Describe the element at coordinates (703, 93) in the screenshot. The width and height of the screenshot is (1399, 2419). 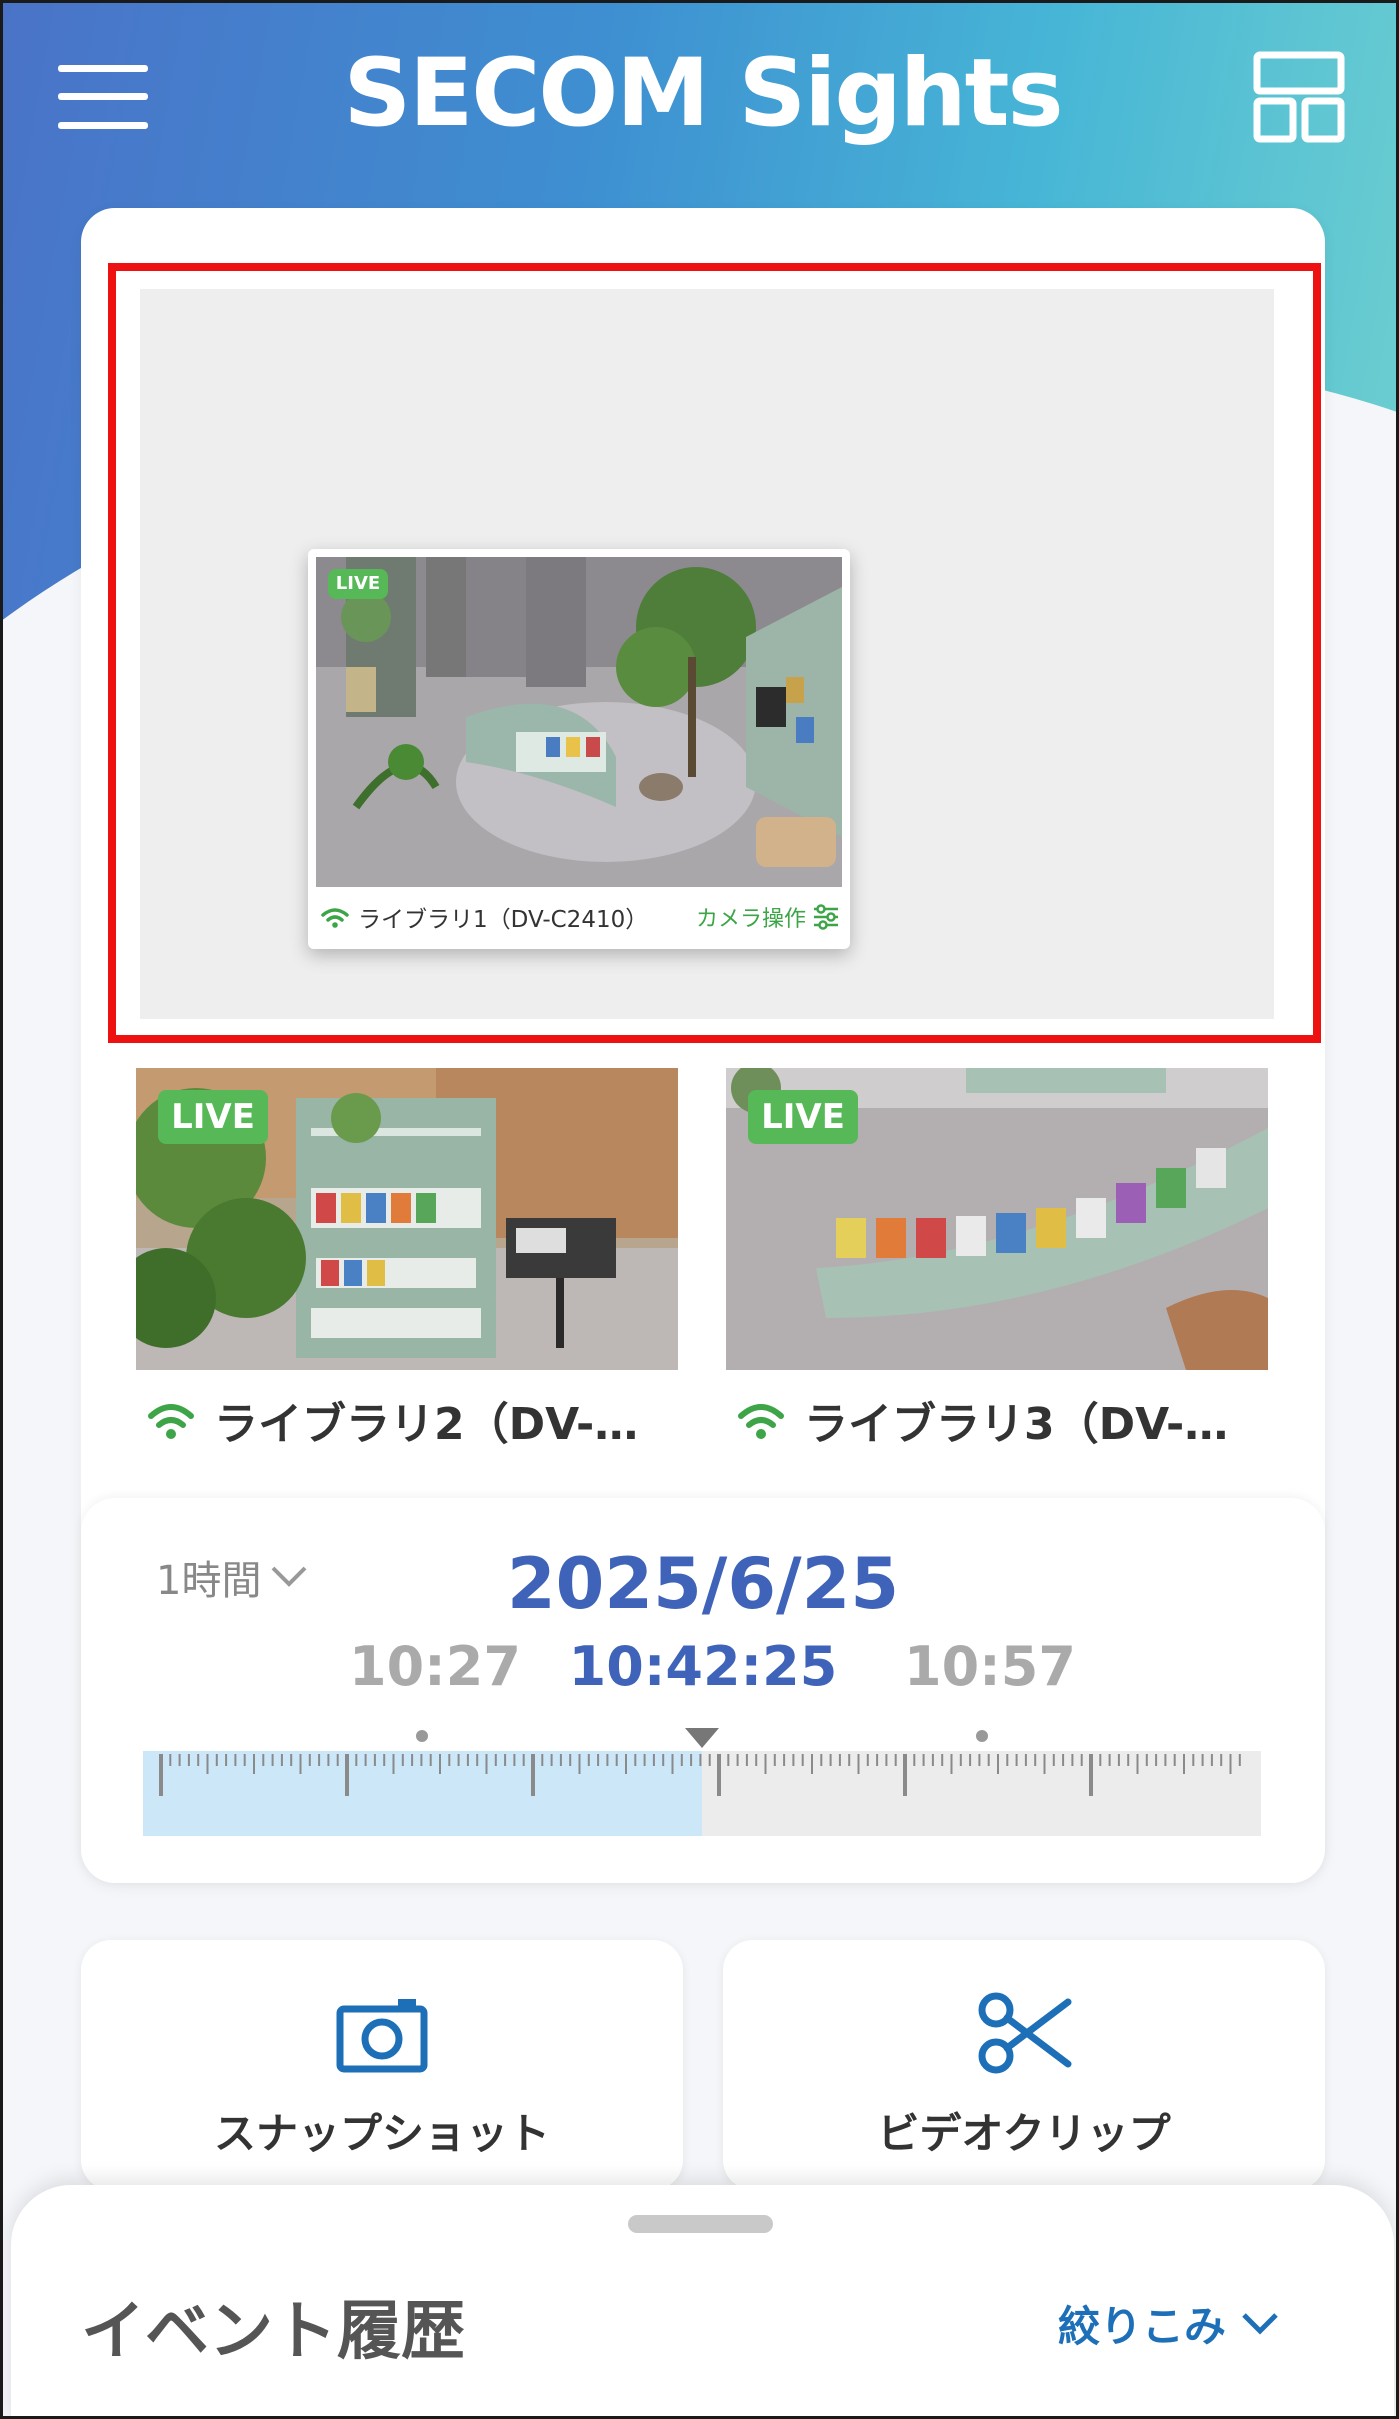
I see `app-title: SECOM Sights` at that location.